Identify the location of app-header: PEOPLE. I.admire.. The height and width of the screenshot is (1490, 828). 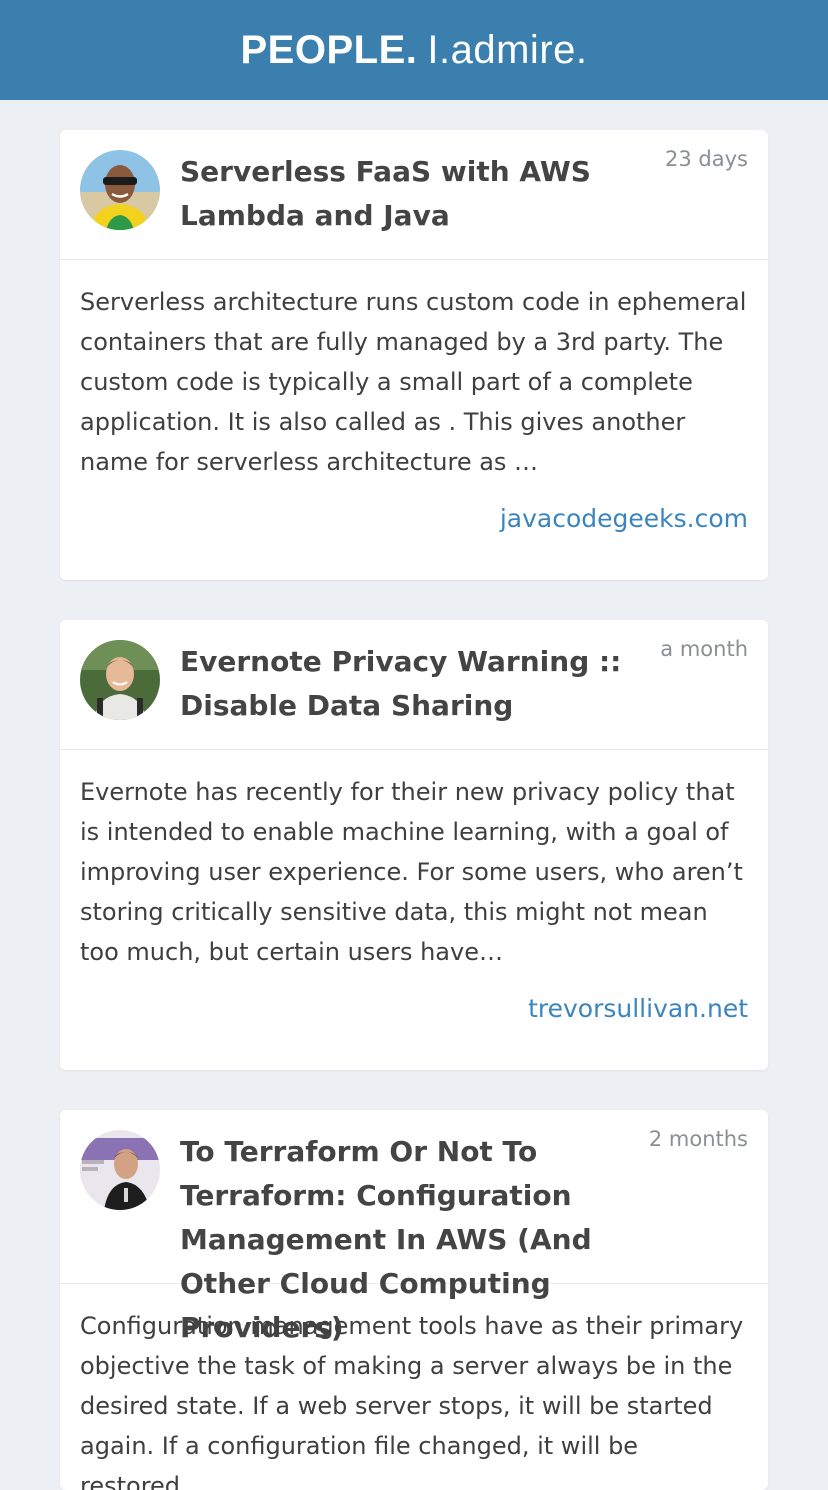
(414, 50).